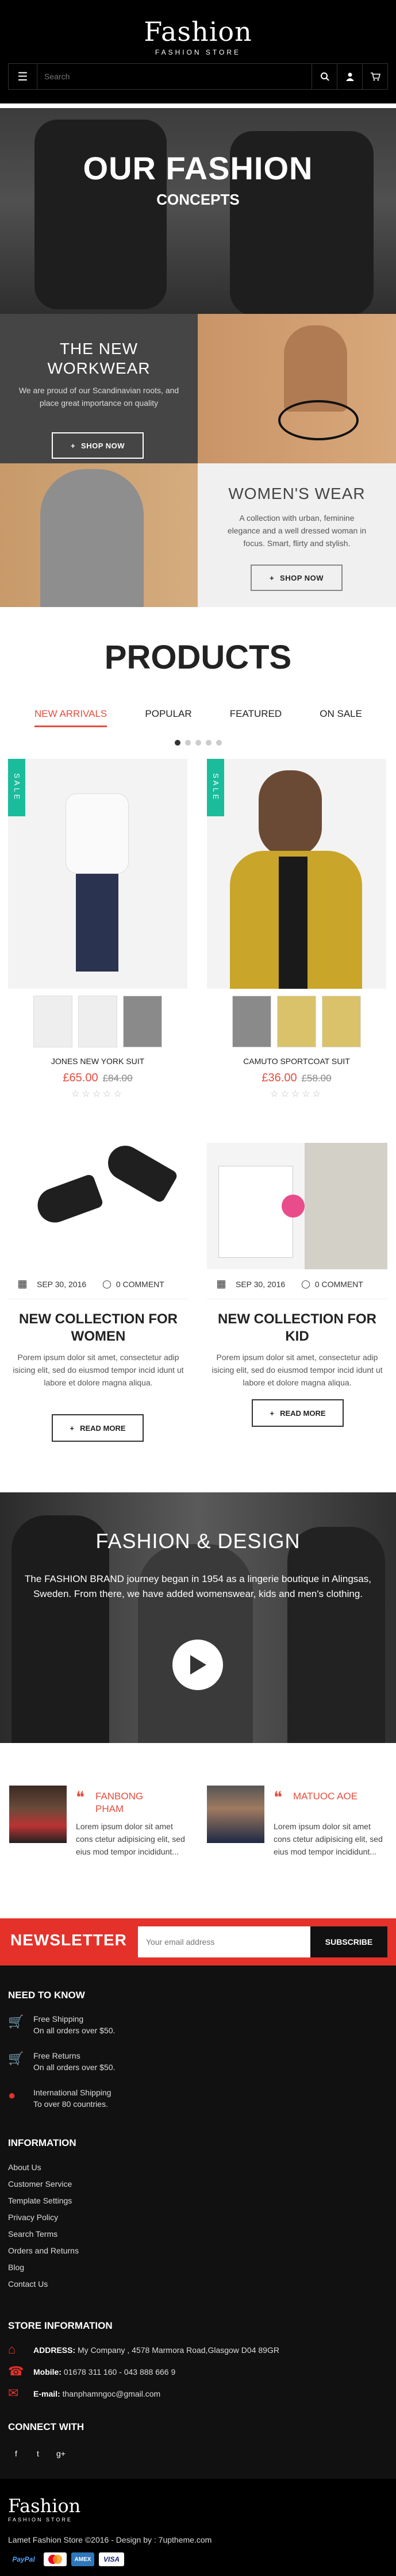 Image resolution: width=396 pixels, height=2576 pixels. Describe the element at coordinates (341, 718) in the screenshot. I see `tab-on-sale: ON SALE` at that location.